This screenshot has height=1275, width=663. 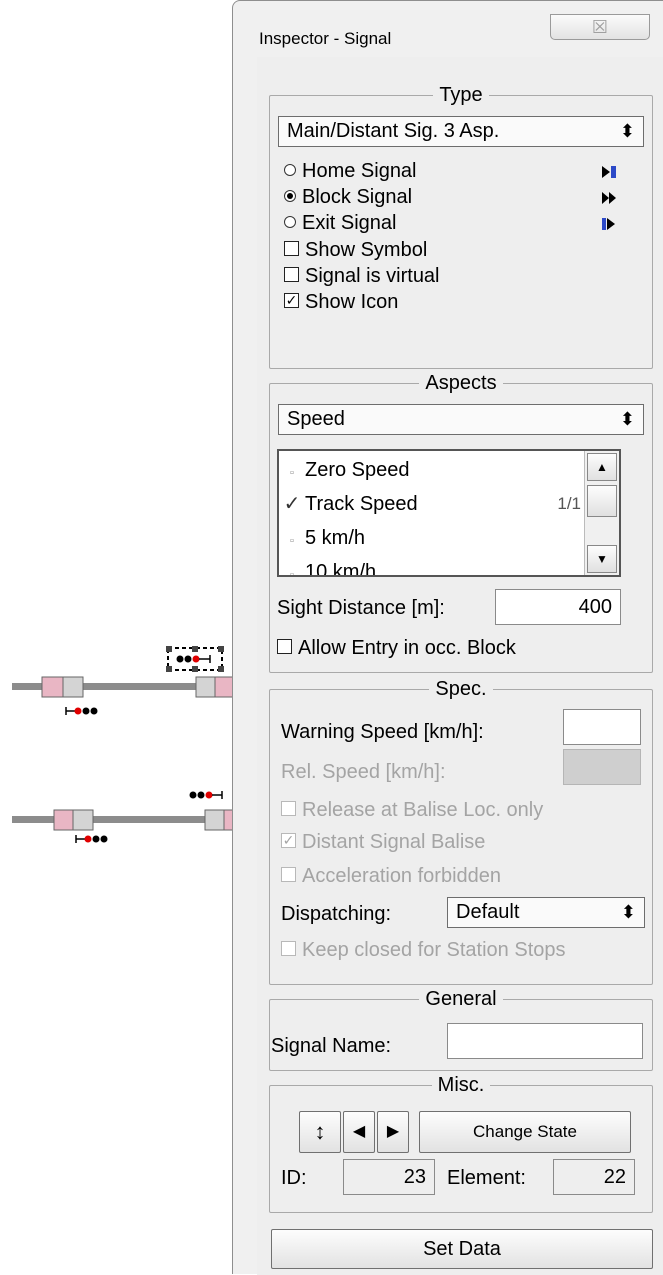 I want to click on rel-speed-label: Rel. Speed [km/h]:, so click(x=363, y=772).